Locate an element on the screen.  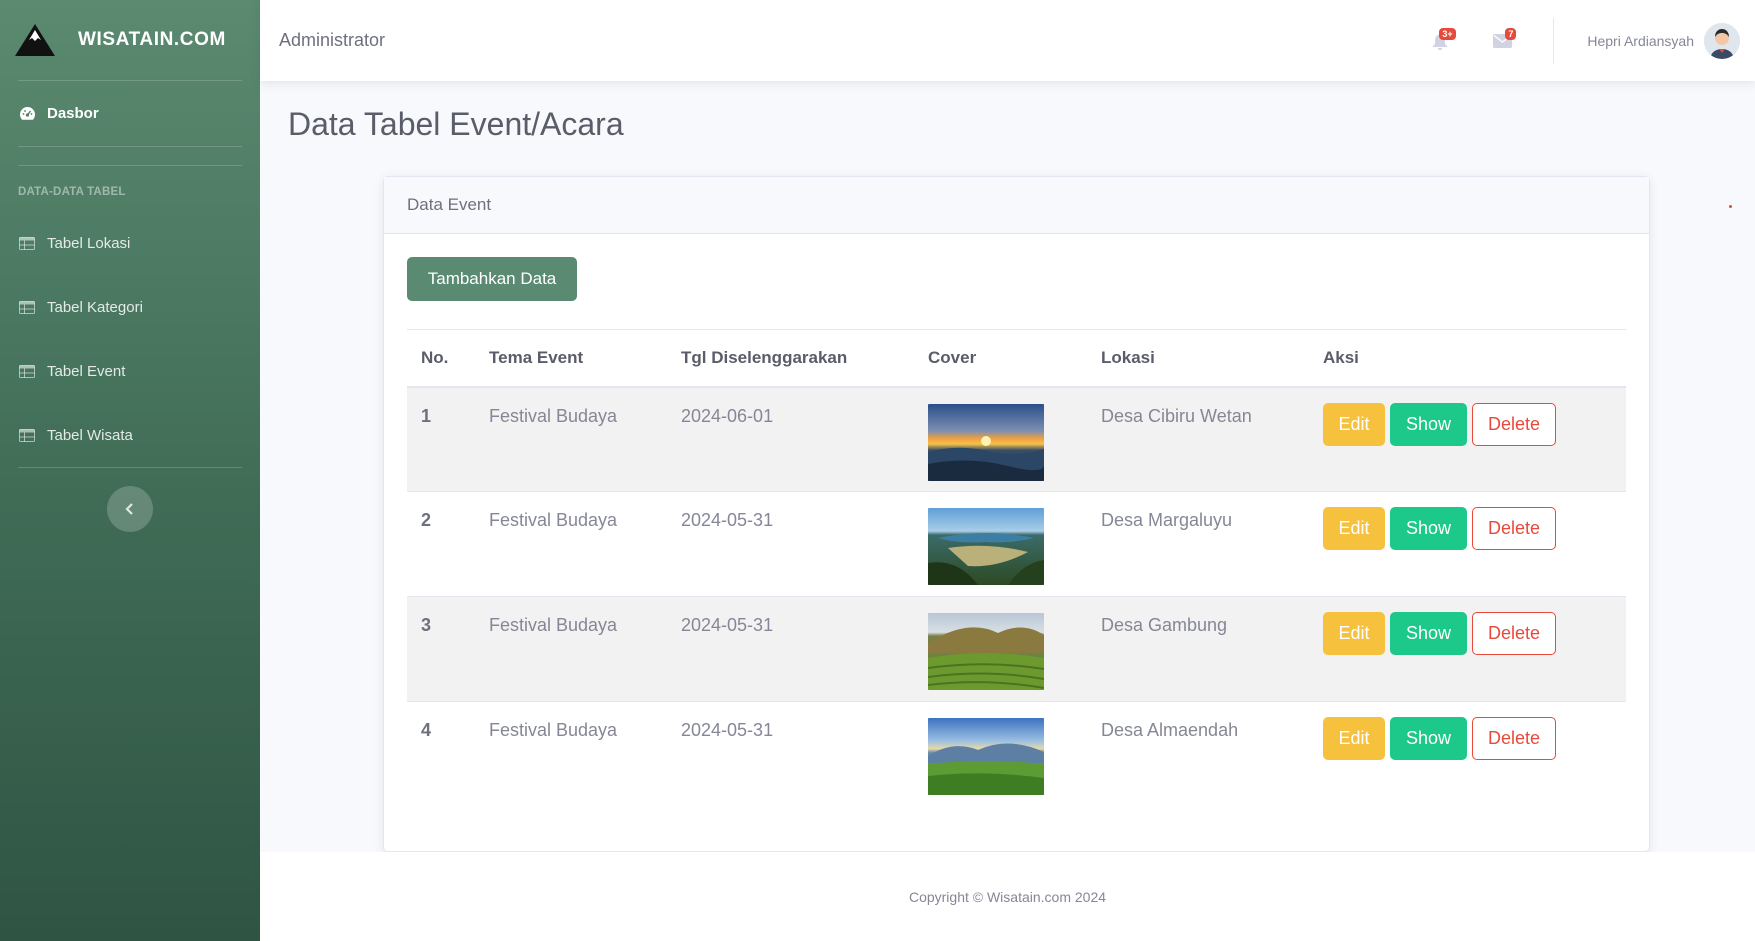
avatar is located at coordinates (1722, 40).